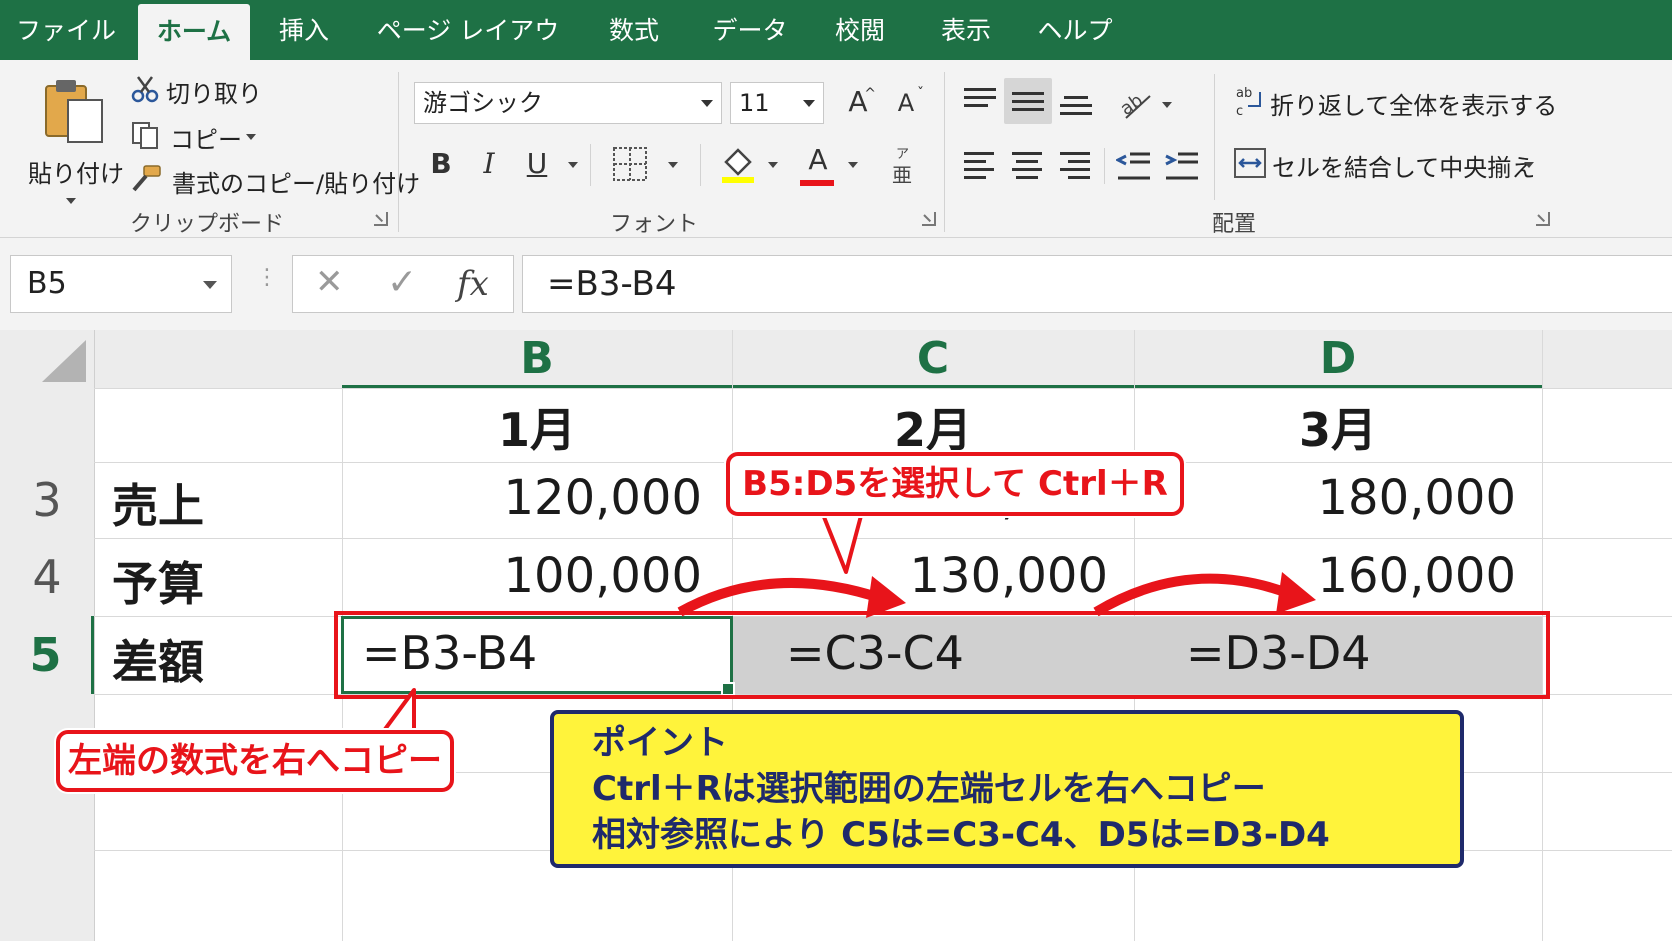 Image resolution: width=1672 pixels, height=941 pixels. Describe the element at coordinates (883, 538) in the screenshot. I see `gridline` at that location.